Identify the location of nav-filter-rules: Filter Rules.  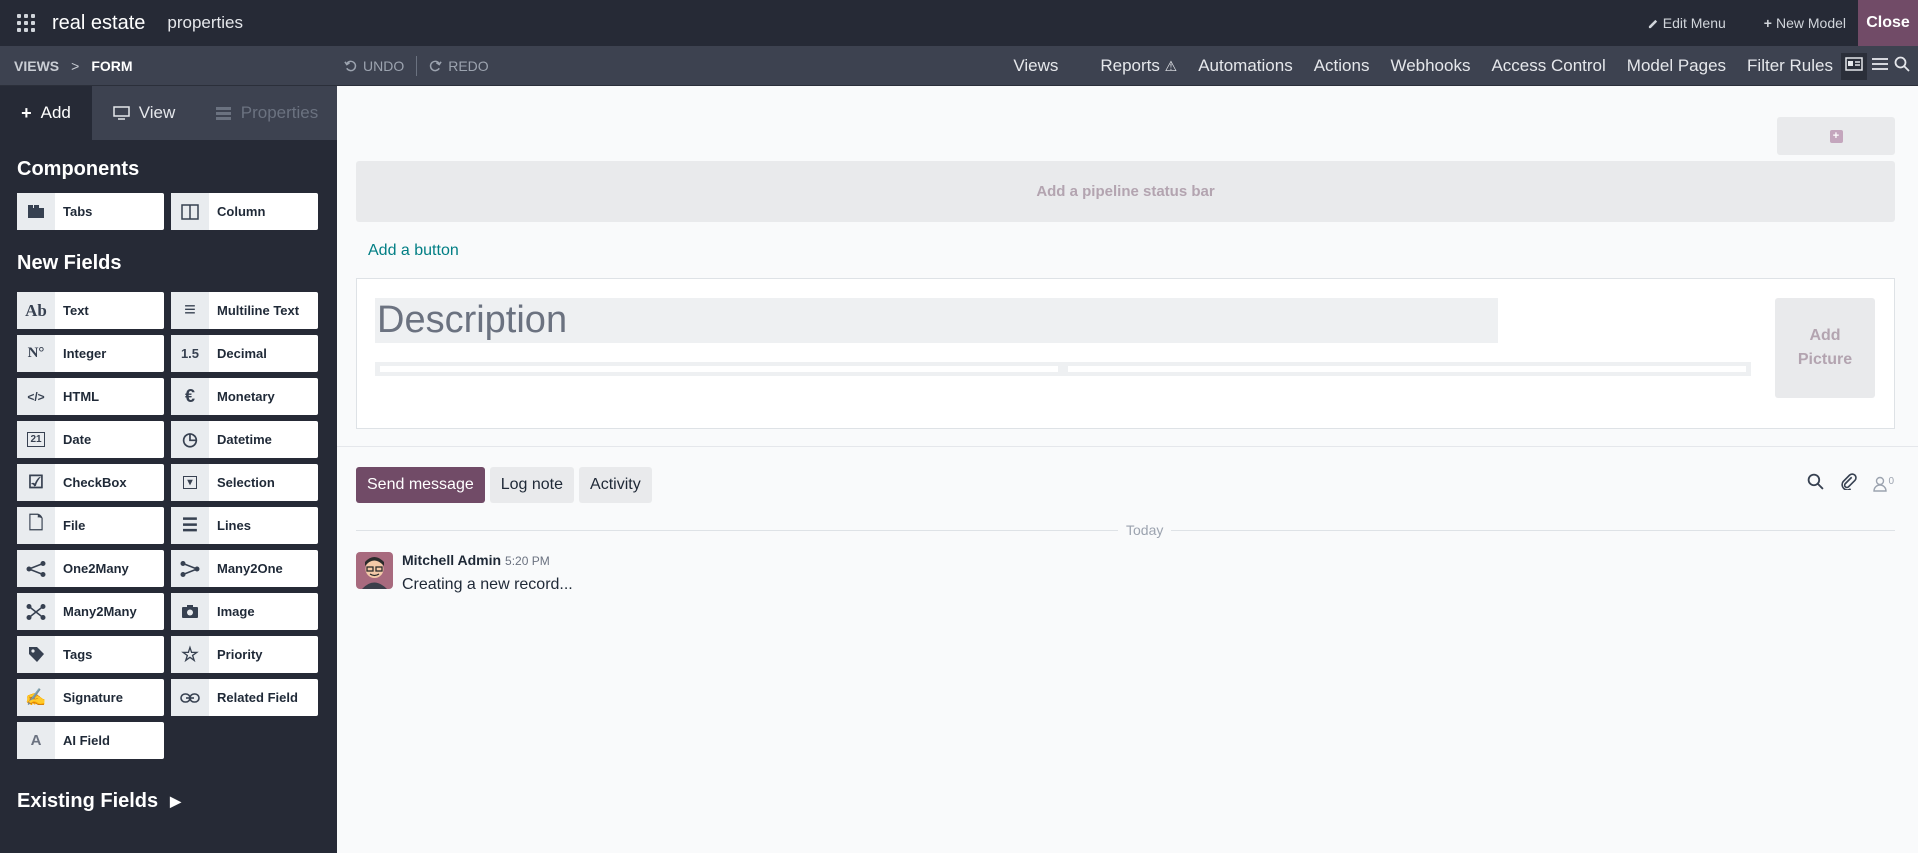
(1790, 66).